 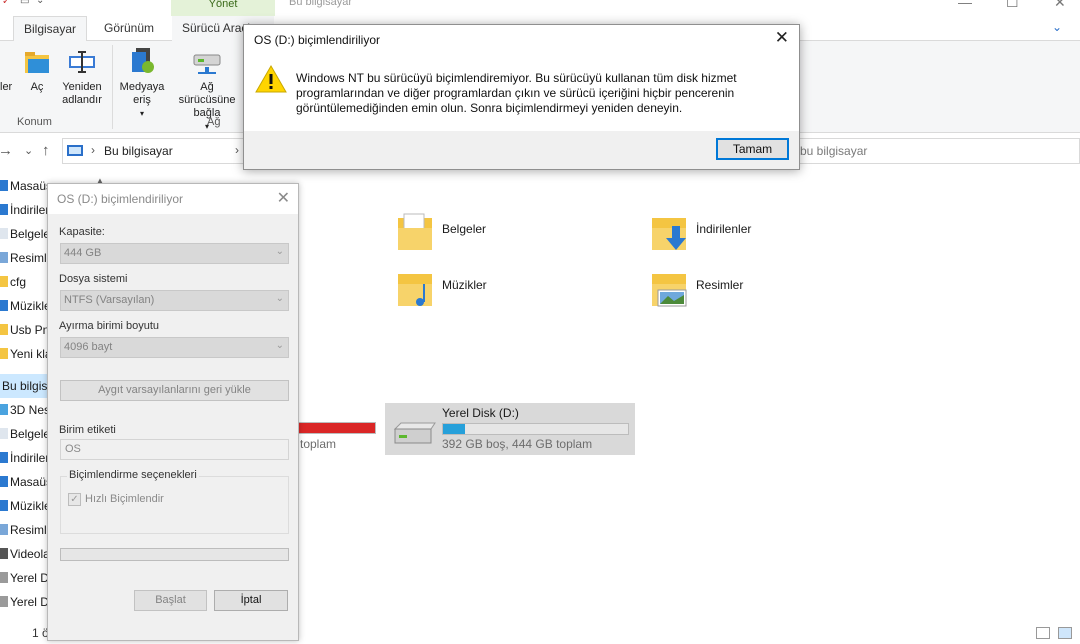 I want to click on drive-c-usage-bar, so click(x=336, y=428).